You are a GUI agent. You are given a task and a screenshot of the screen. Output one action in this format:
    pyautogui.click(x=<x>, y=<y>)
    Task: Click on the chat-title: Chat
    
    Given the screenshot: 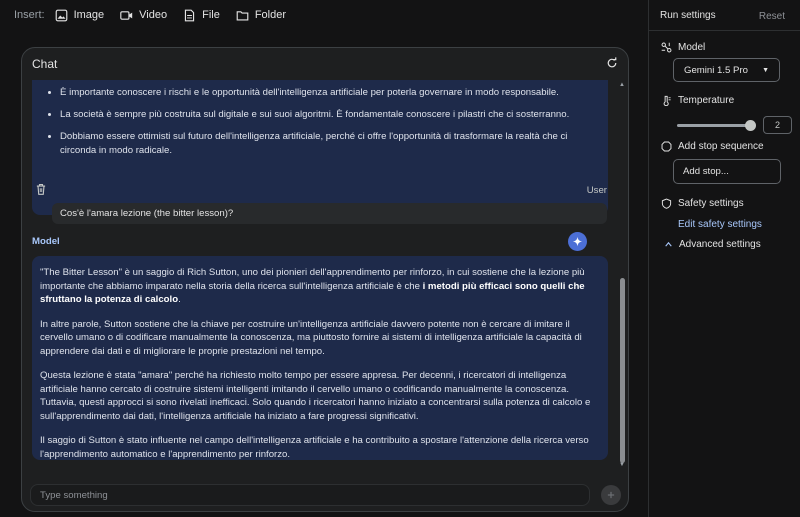 What is the action you would take?
    pyautogui.click(x=45, y=64)
    